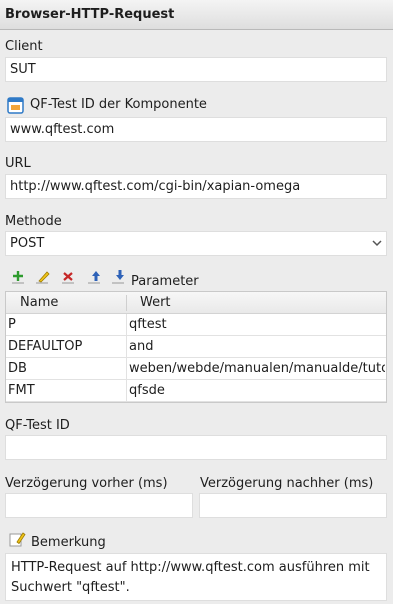  Describe the element at coordinates (196, 15) in the screenshot. I see `node-title: Browser-HTTP-Request` at that location.